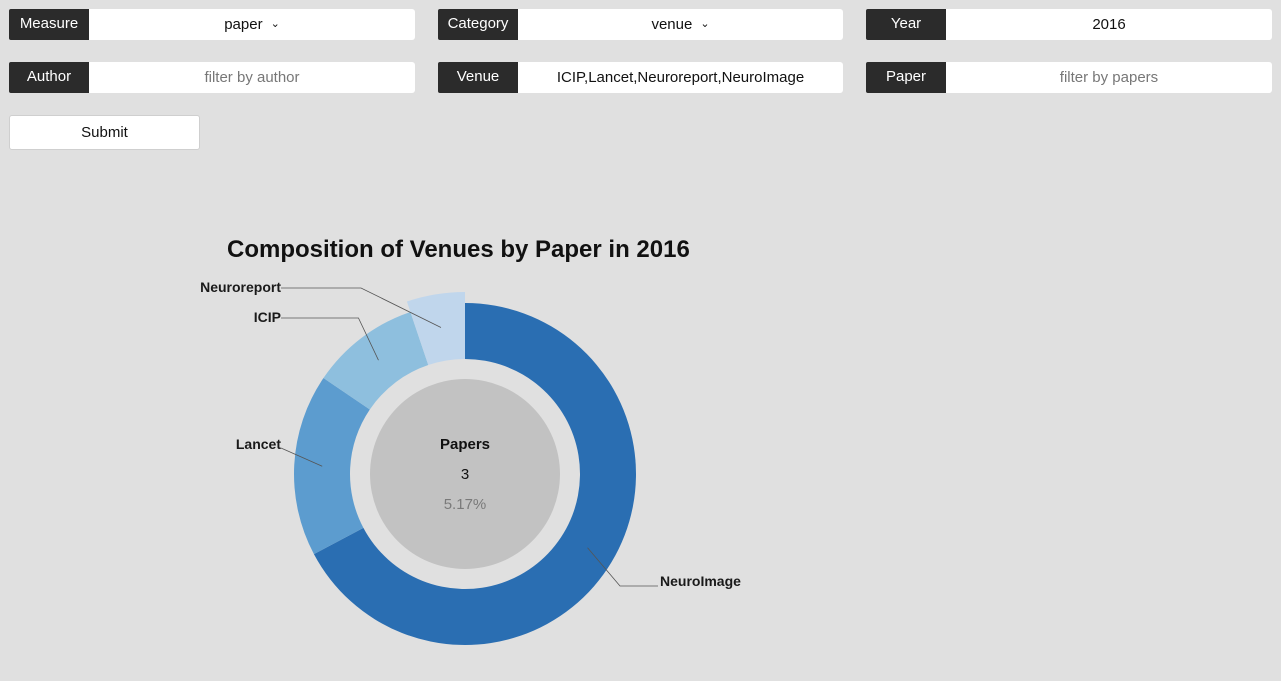 The height and width of the screenshot is (681, 1281). Describe the element at coordinates (465, 444) in the screenshot. I see `center-title: Papers` at that location.